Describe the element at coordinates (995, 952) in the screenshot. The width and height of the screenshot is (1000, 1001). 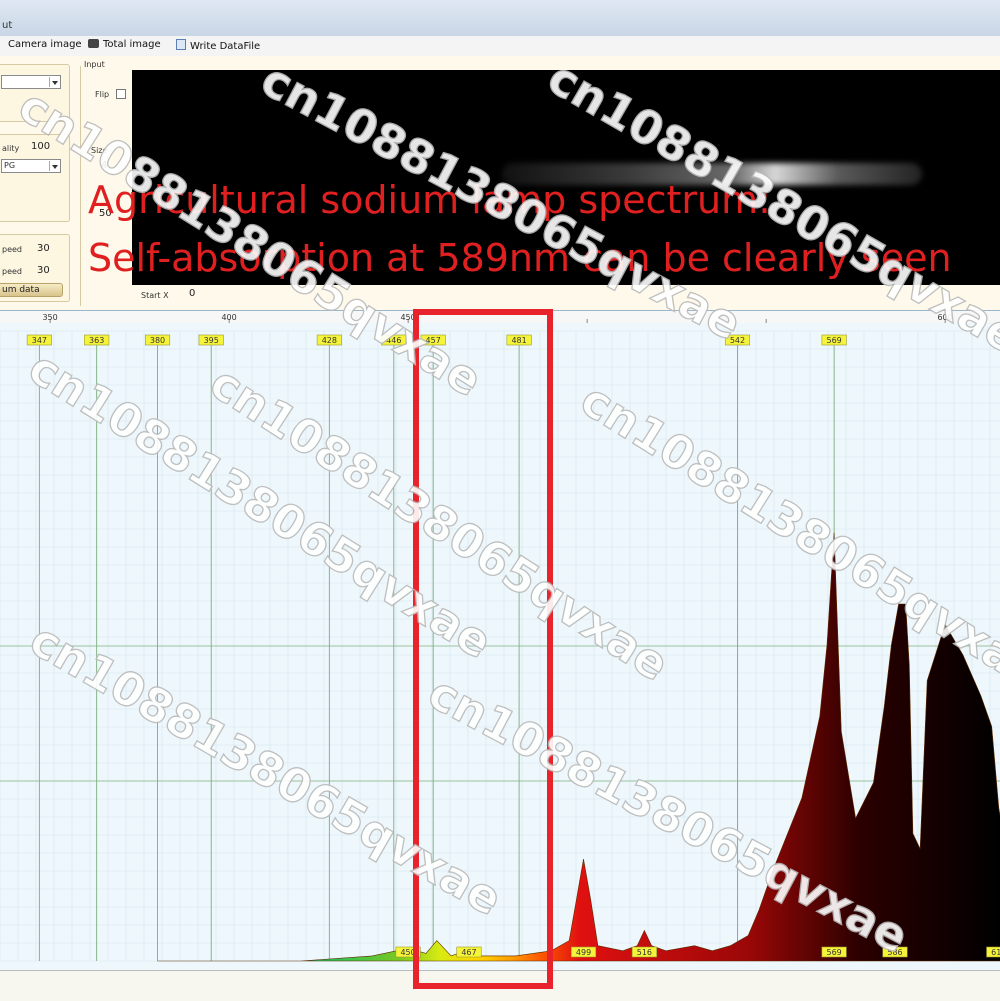
I see `peak-marker-label: 615` at that location.